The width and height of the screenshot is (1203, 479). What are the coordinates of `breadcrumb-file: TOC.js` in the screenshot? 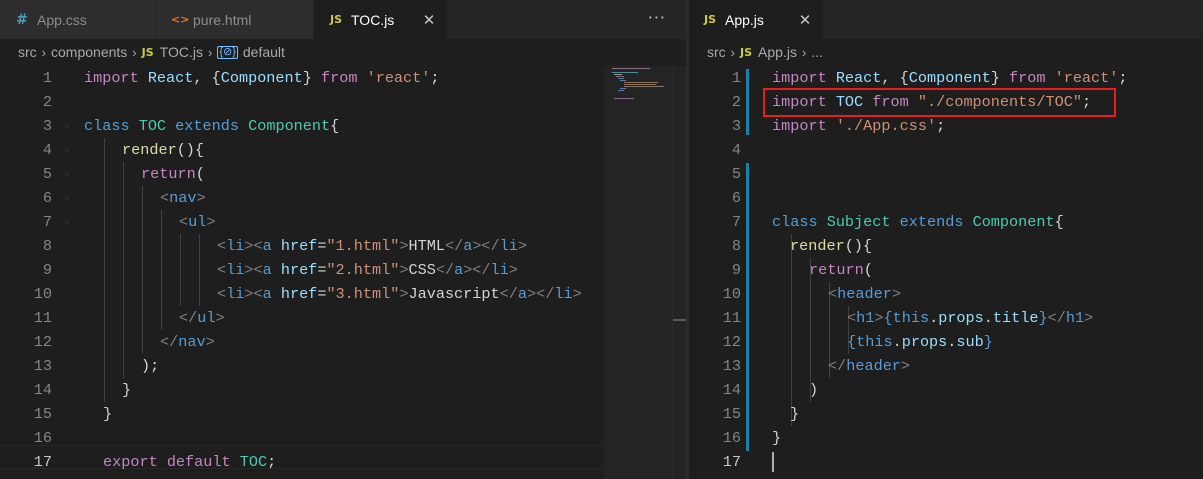 It's located at (181, 52).